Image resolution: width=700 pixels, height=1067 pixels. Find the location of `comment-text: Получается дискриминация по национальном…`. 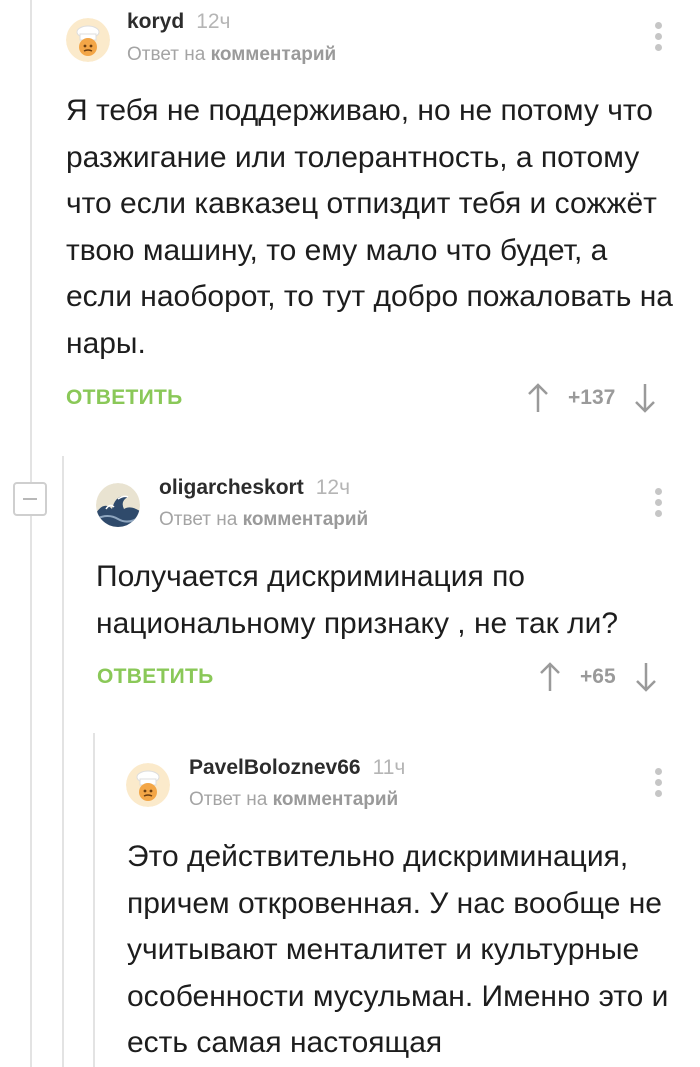

comment-text: Получается дискриминация по национальном… is located at coordinates (357, 600).